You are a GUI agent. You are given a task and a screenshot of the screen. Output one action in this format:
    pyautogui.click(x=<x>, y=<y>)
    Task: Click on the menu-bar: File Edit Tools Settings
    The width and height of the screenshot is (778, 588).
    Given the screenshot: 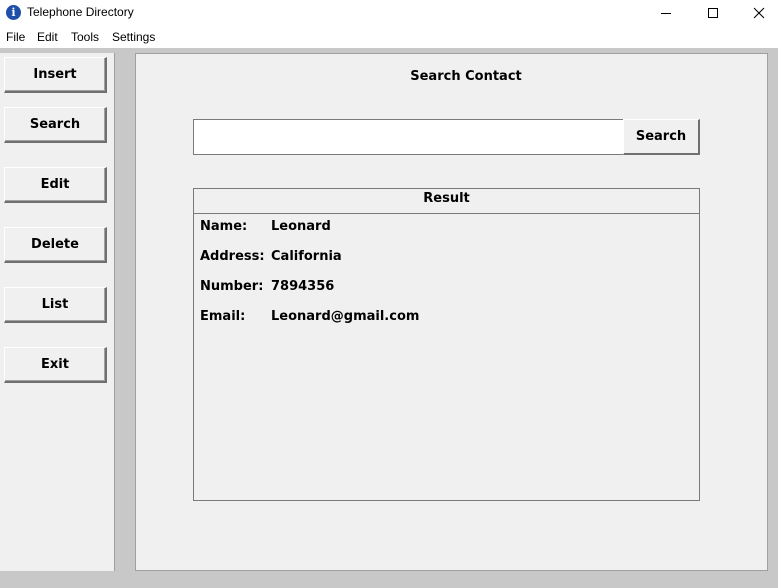 What is the action you would take?
    pyautogui.click(x=389, y=37)
    